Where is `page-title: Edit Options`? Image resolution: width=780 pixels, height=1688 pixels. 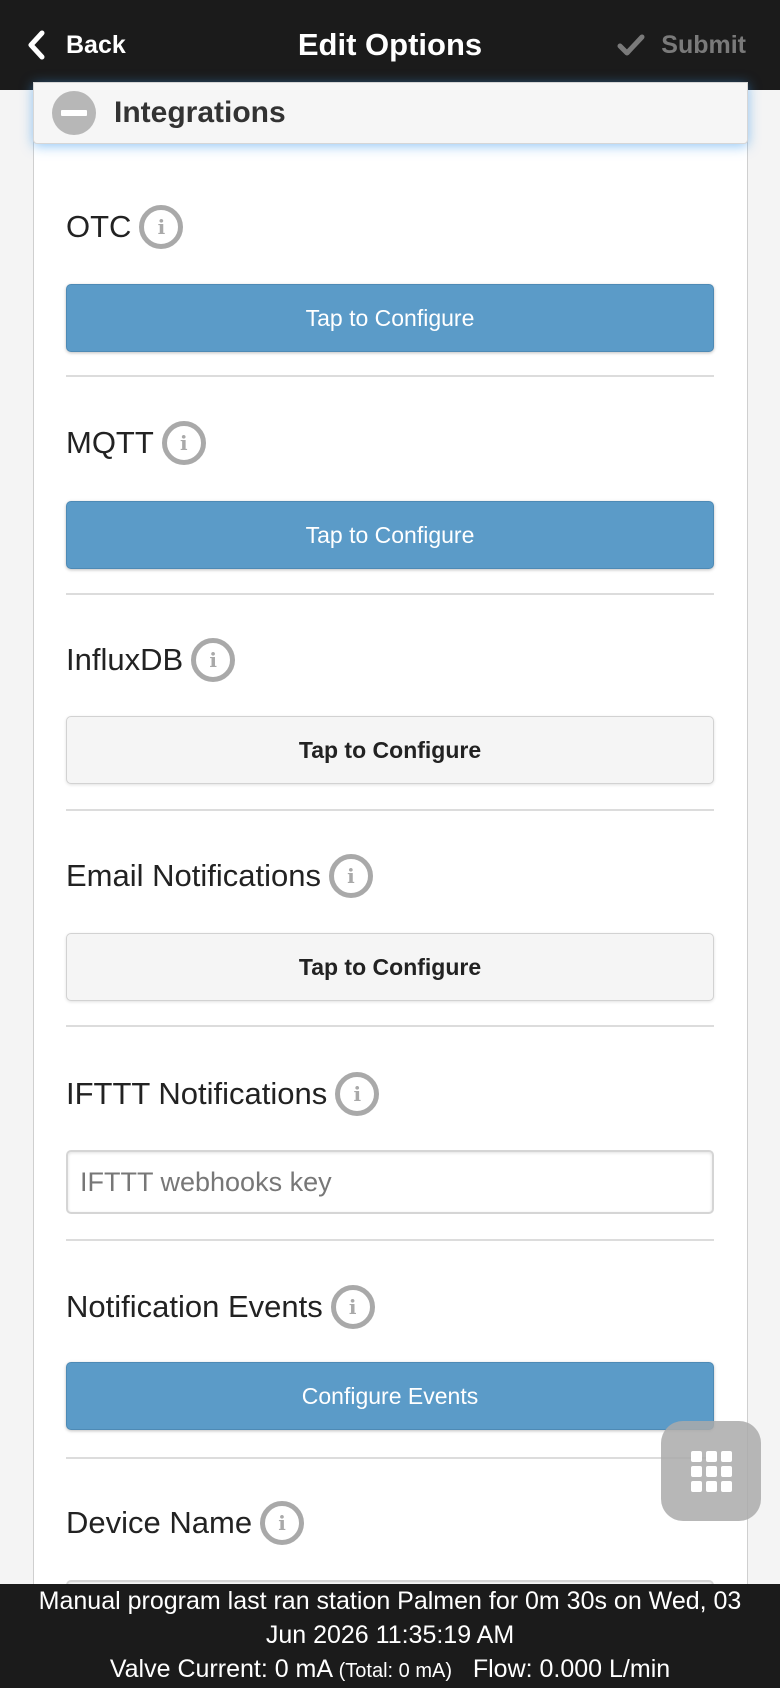
page-title: Edit Options is located at coordinates (390, 44).